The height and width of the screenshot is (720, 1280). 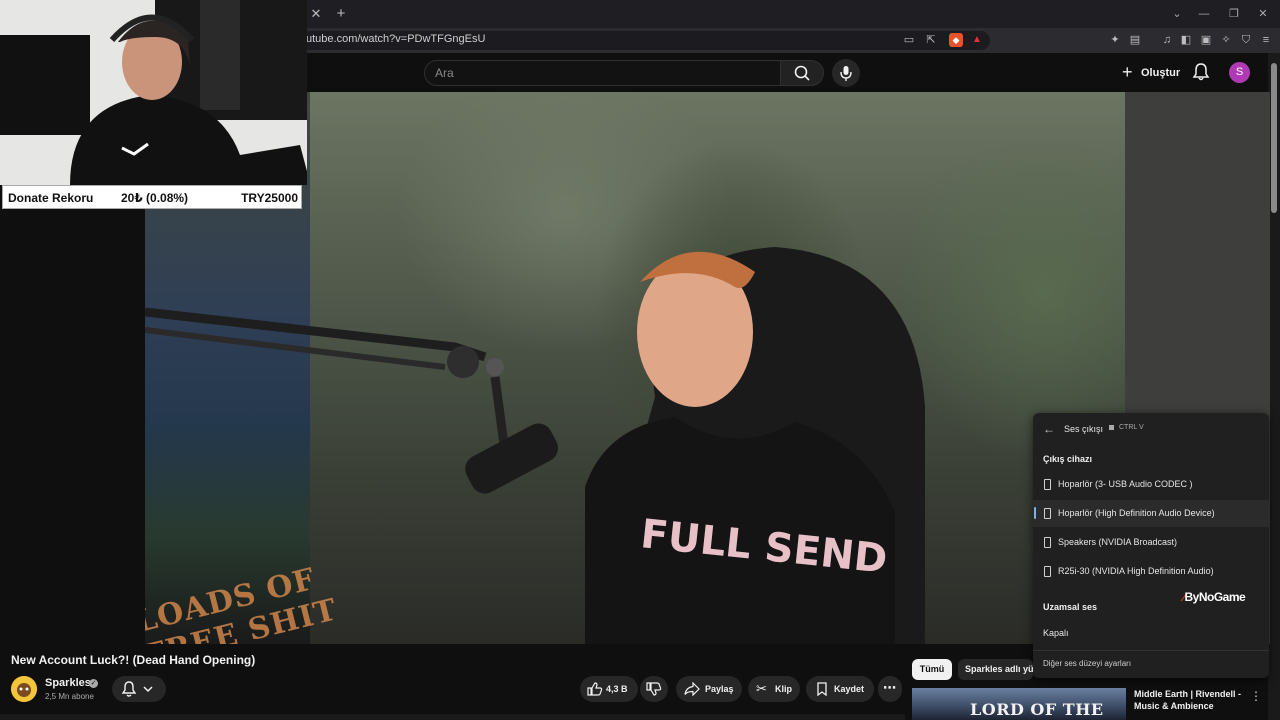 What do you see at coordinates (995, 669) in the screenshot?
I see `chip-channel: Sparkles adlı yü` at bounding box center [995, 669].